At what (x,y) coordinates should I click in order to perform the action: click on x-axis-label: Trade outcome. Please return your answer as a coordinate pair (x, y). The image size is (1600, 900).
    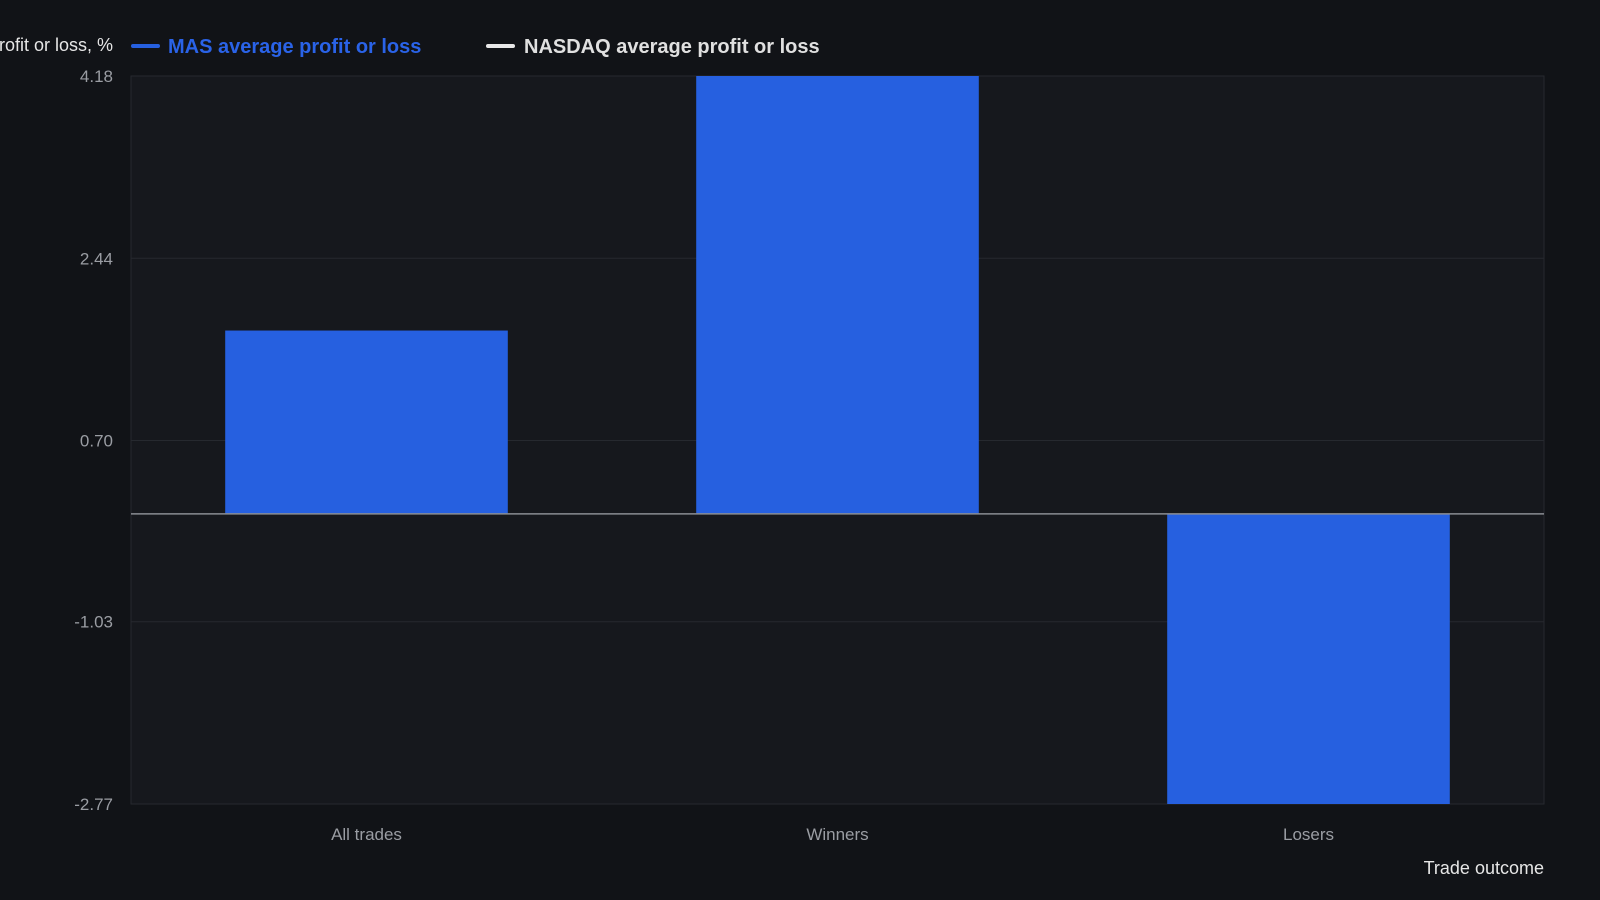
    Looking at the image, I should click on (1484, 868).